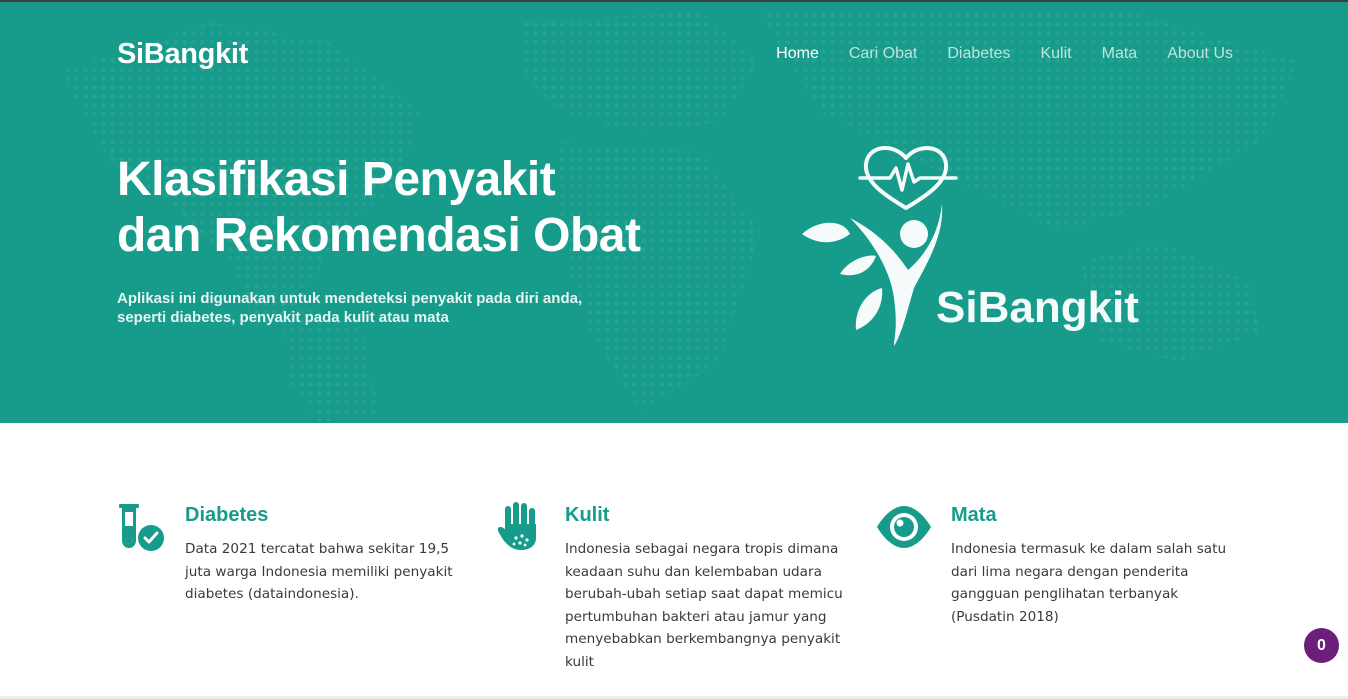  Describe the element at coordinates (1070, 571) in the screenshot. I see `desc-line: dari lima negara dengan penderita` at that location.